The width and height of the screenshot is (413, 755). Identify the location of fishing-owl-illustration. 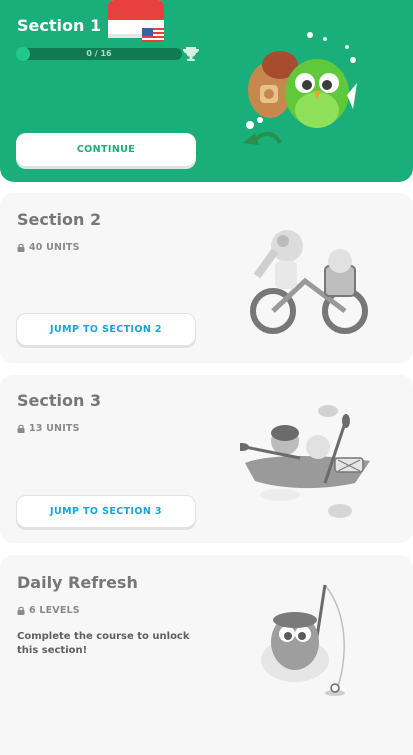
(303, 640).